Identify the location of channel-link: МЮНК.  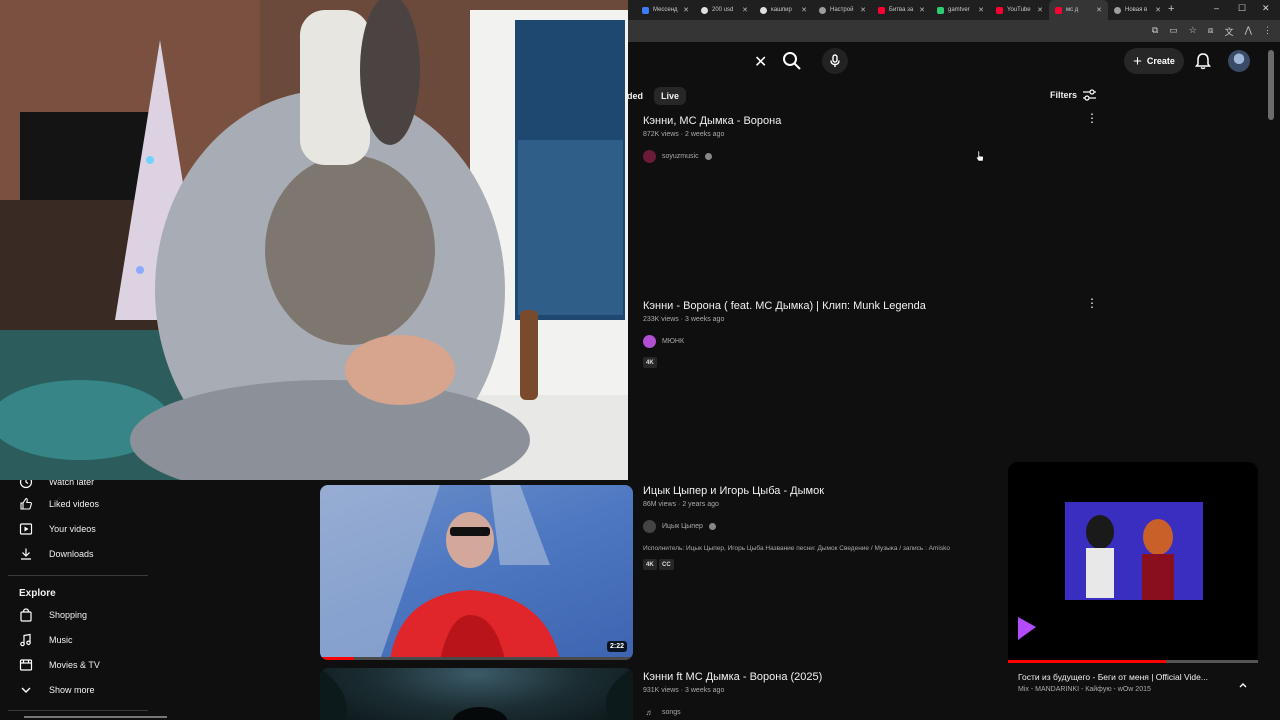
(663, 341).